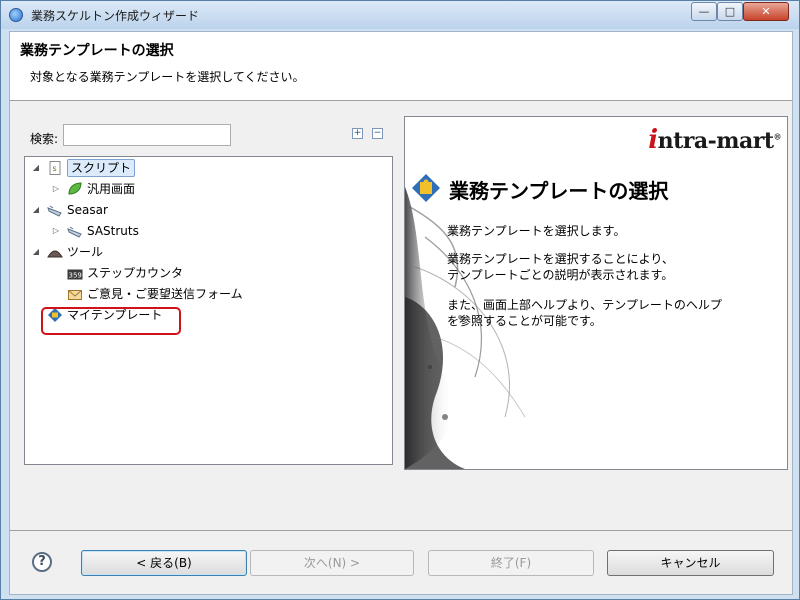  What do you see at coordinates (135, 273) in the screenshot?
I see `tree-item-label: ステップカウンタ` at bounding box center [135, 273].